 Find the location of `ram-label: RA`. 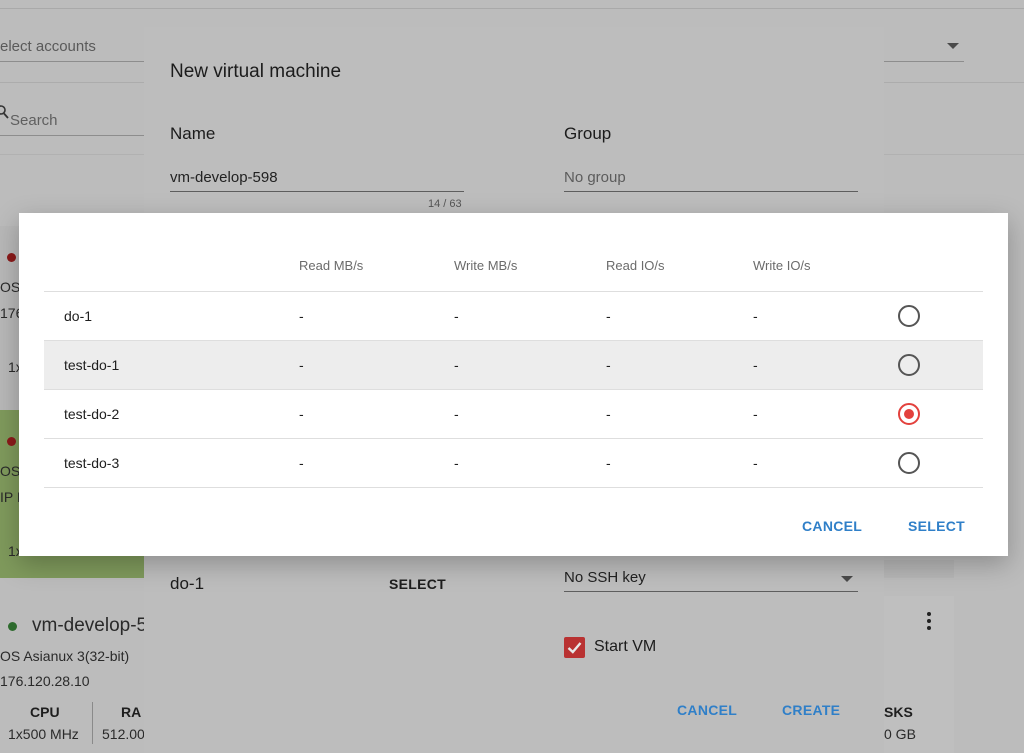

ram-label: RA is located at coordinates (131, 712).